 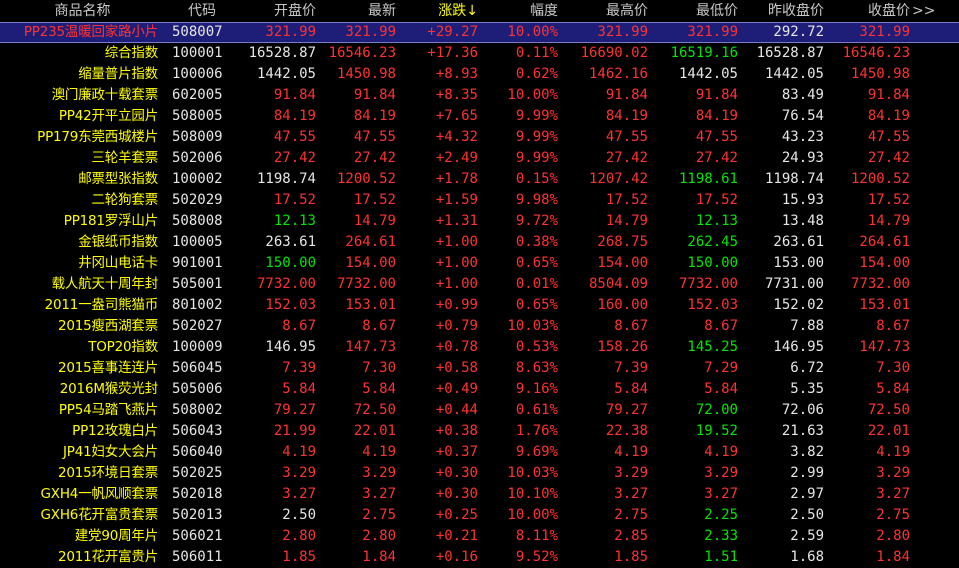 I want to click on prev-close-cell: 2.50, so click(x=807, y=515).